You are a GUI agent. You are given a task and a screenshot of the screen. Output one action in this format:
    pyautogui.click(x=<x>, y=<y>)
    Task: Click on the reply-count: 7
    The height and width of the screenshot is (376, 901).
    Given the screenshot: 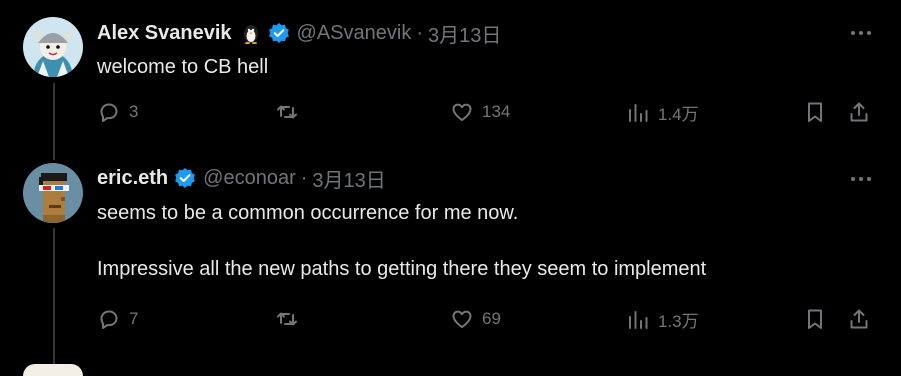 What is the action you would take?
    pyautogui.click(x=134, y=318)
    